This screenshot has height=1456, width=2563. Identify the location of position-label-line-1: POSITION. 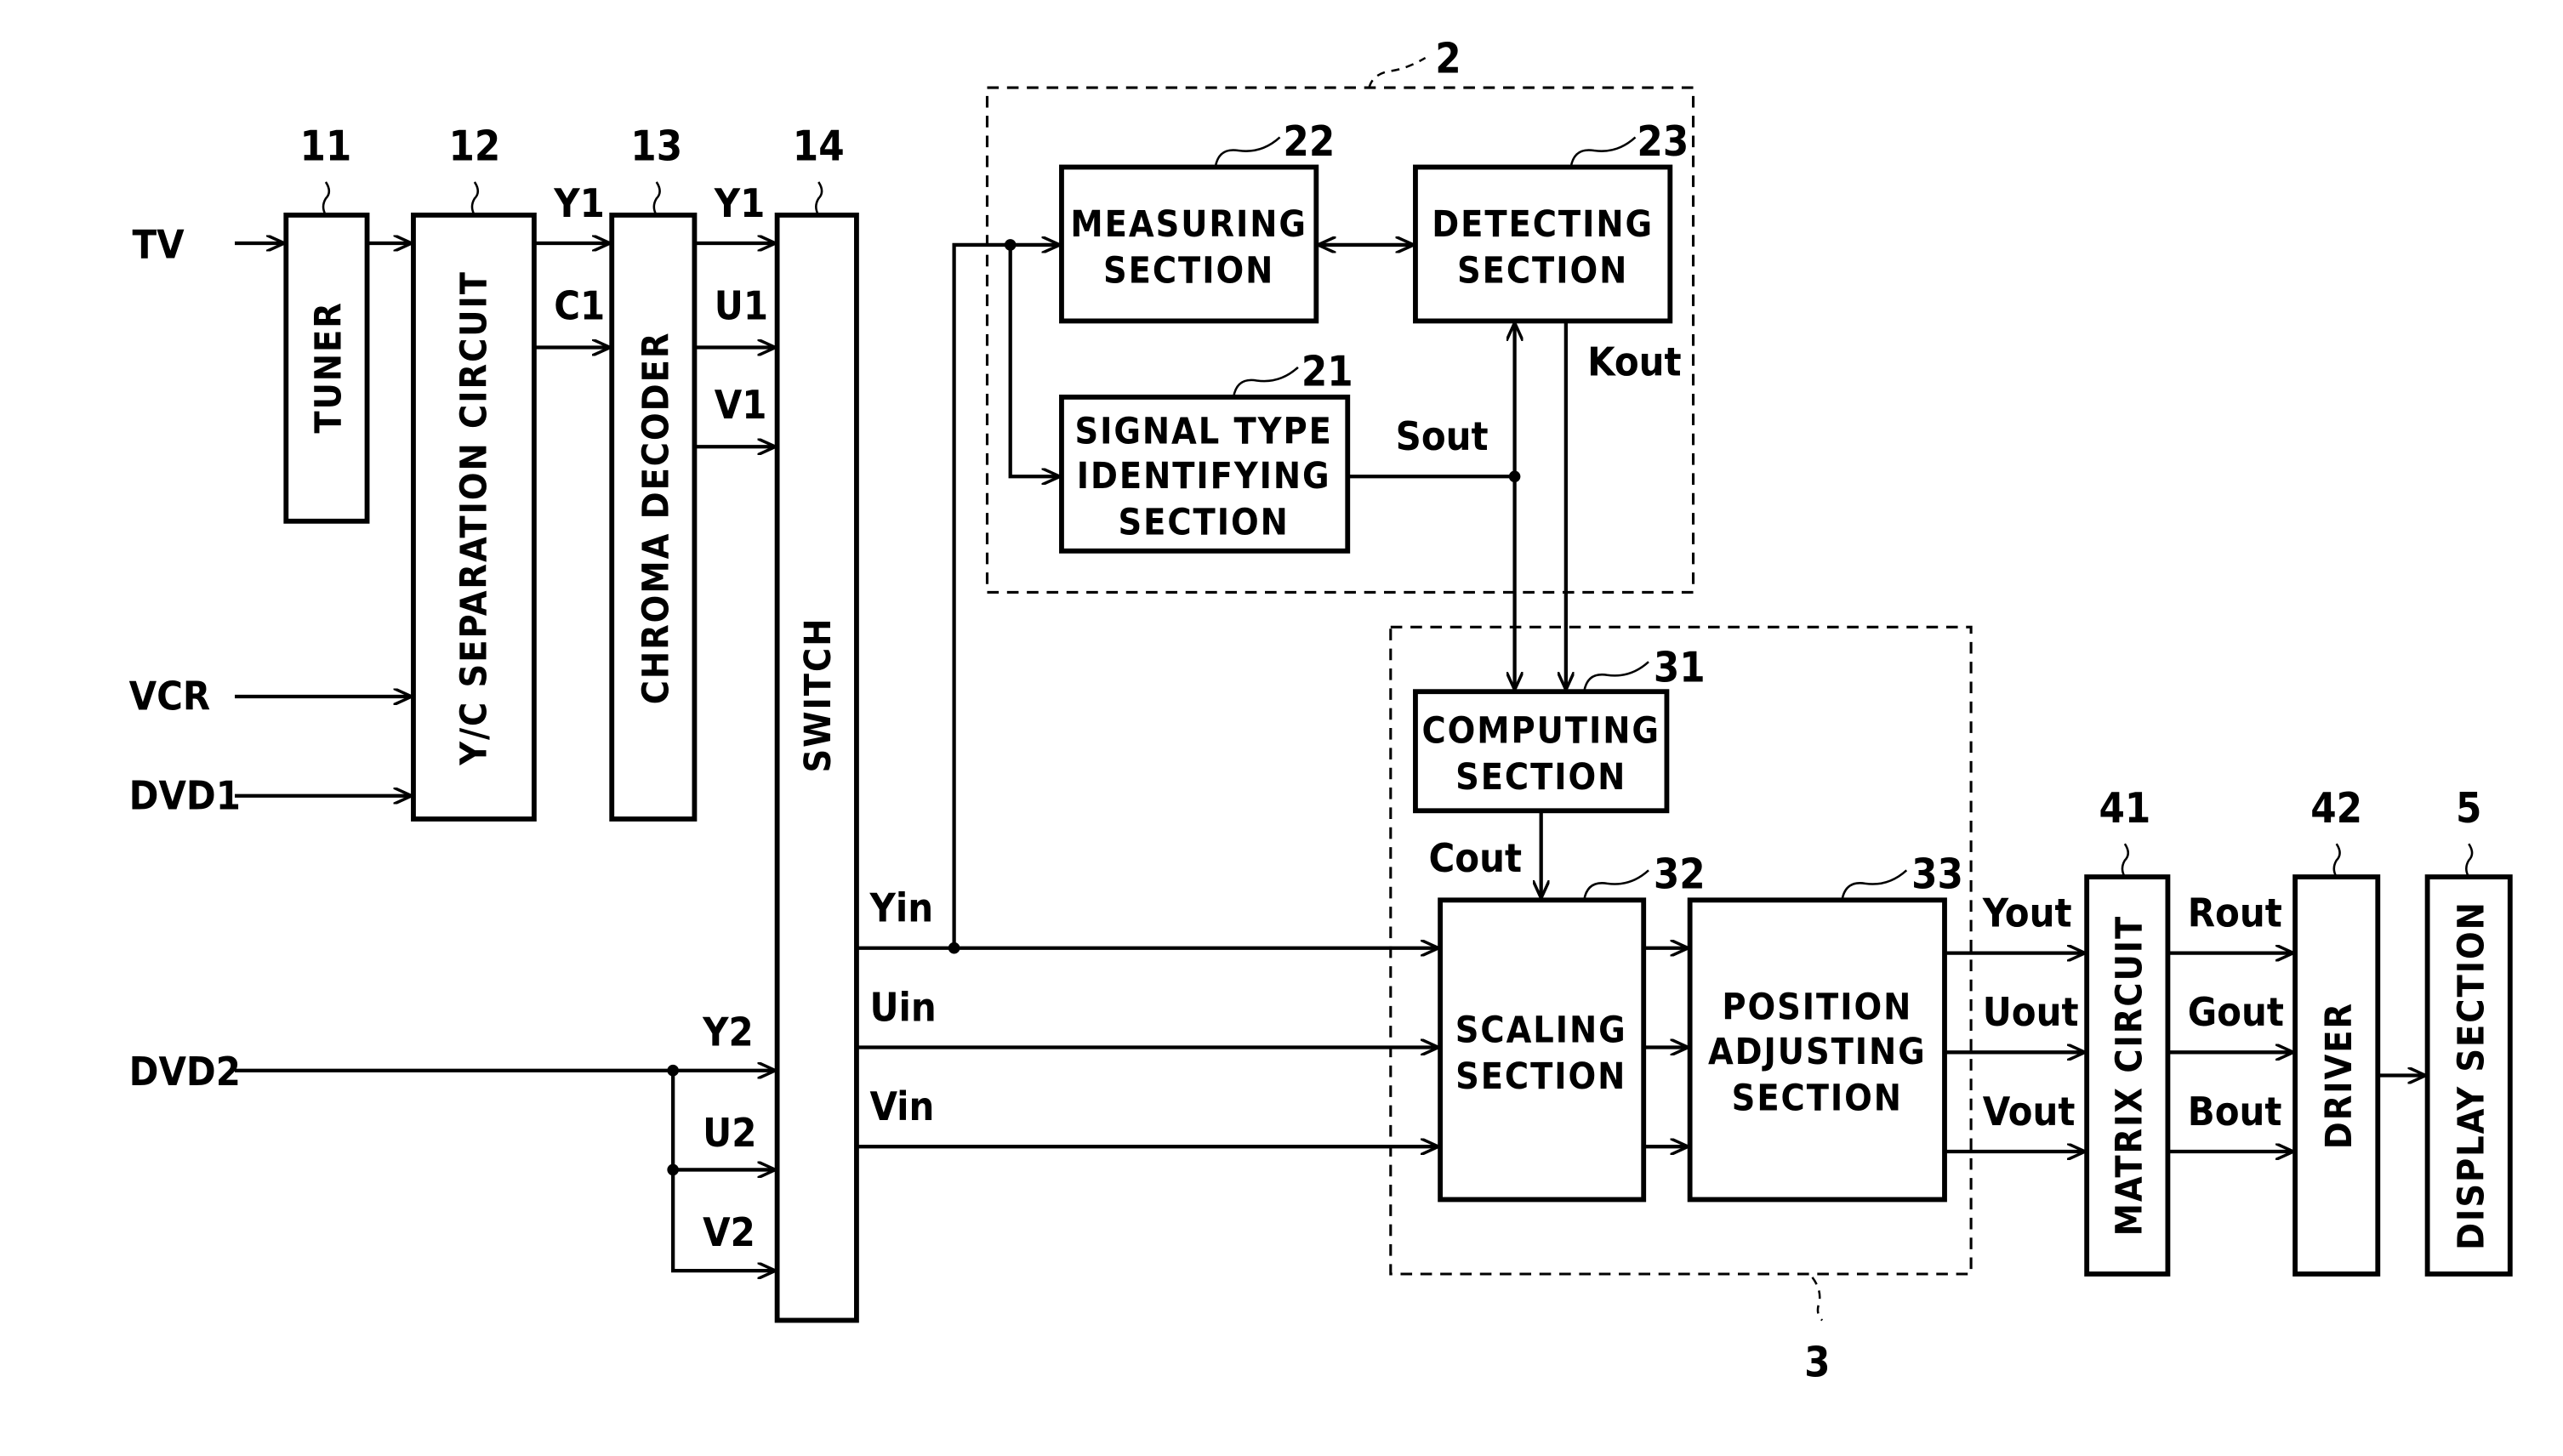
(1817, 1007).